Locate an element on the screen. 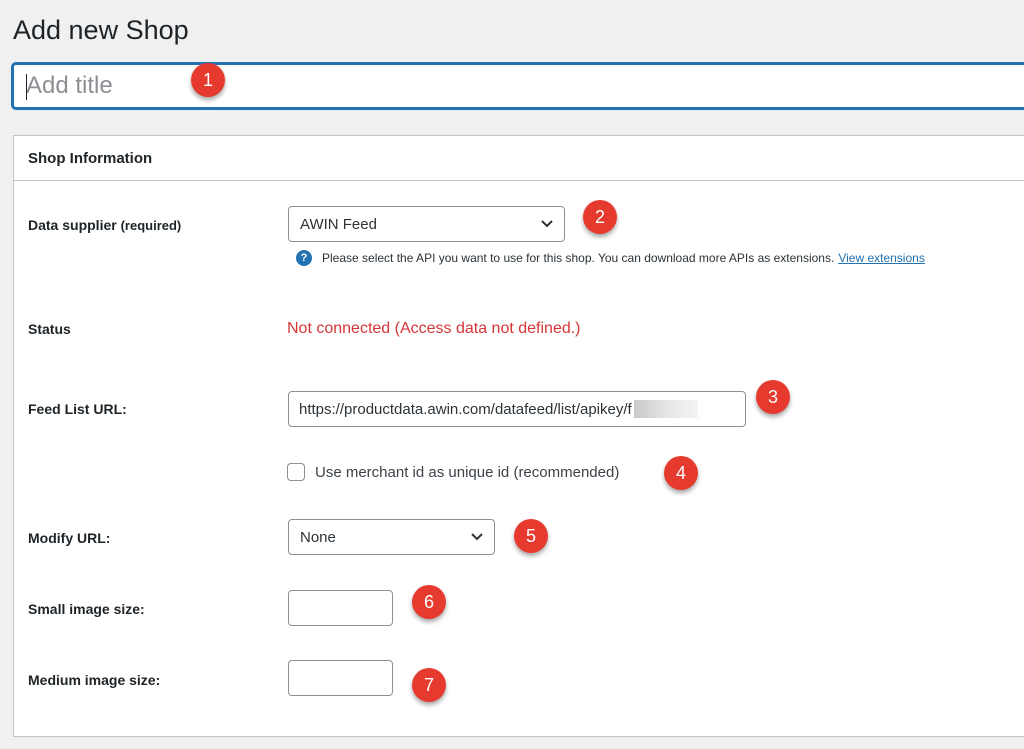 The height and width of the screenshot is (749, 1024). status-value: Not connected (Access data not defined.) is located at coordinates (434, 328).